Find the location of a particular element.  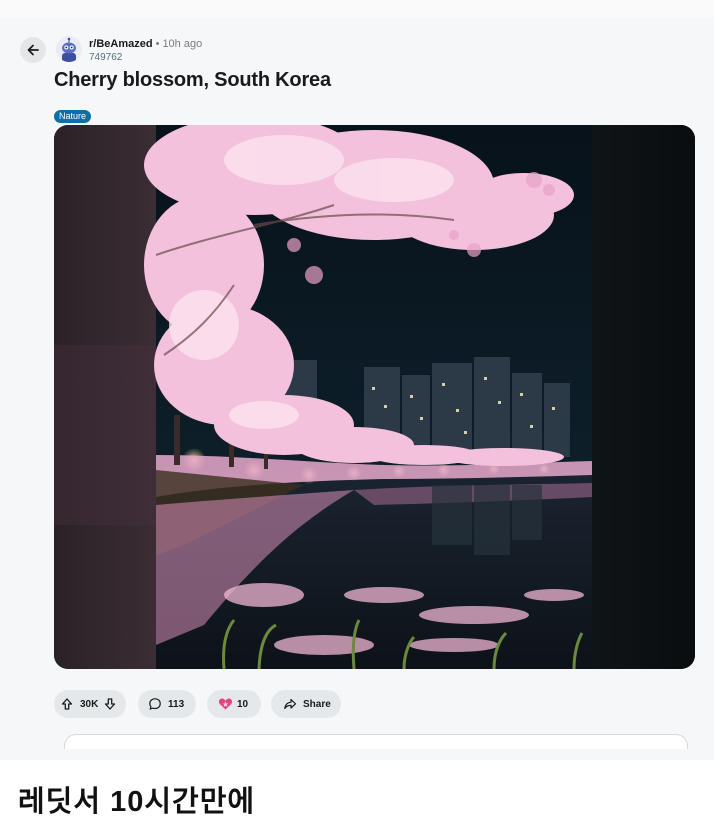

share-button: Share is located at coordinates (306, 704).